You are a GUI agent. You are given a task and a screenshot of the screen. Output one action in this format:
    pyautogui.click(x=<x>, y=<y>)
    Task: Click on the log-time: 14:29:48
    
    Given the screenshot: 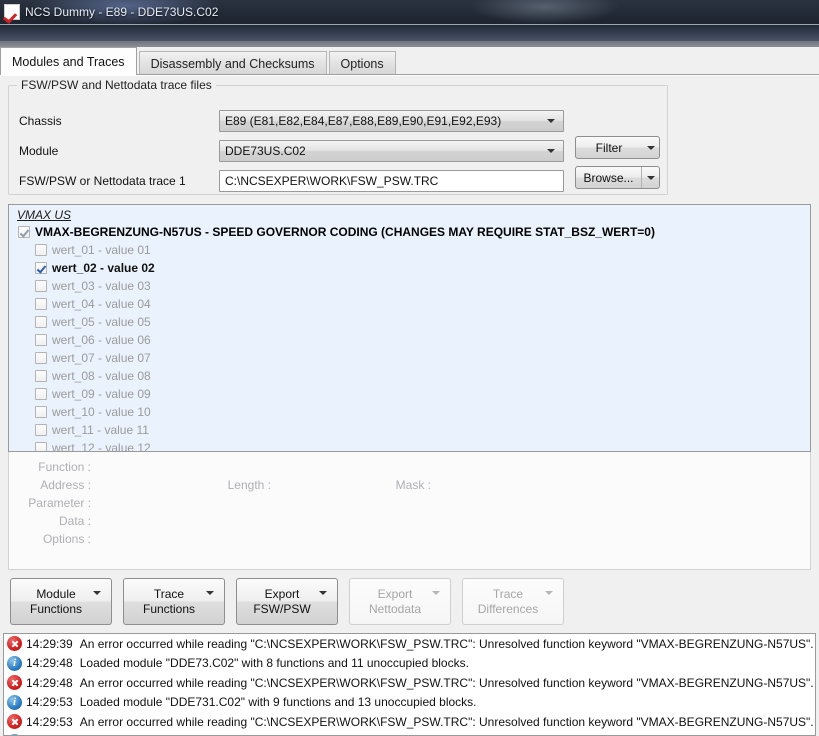 What is the action you would take?
    pyautogui.click(x=49, y=682)
    